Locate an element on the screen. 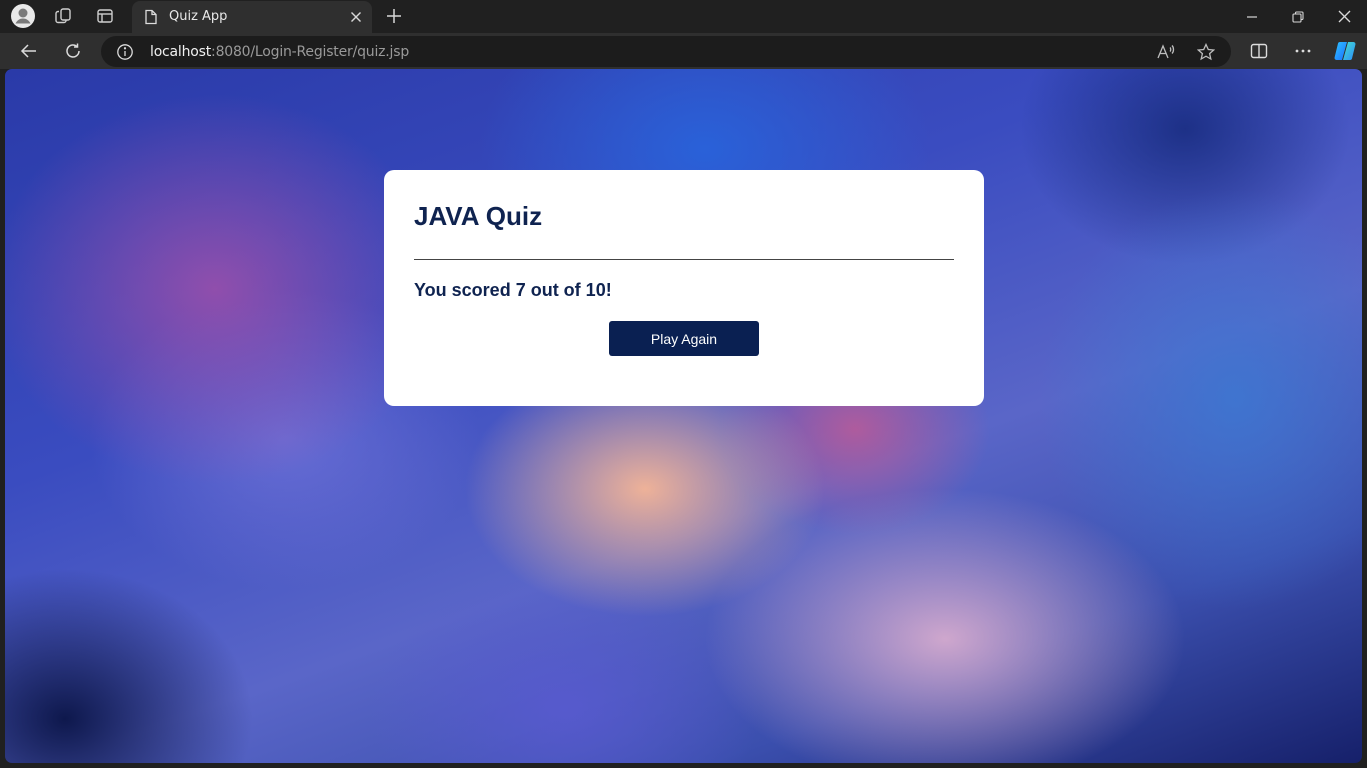 The width and height of the screenshot is (1367, 768). url-host: localhost is located at coordinates (181, 52).